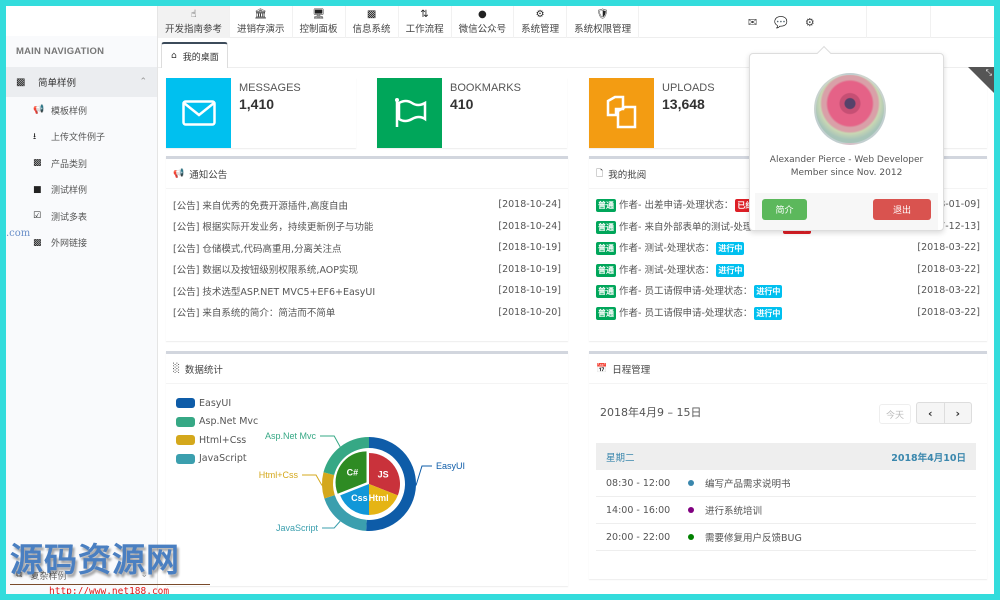 This screenshot has height=600, width=1000. I want to click on sidebar-item-label: 测试多表, so click(69, 217).